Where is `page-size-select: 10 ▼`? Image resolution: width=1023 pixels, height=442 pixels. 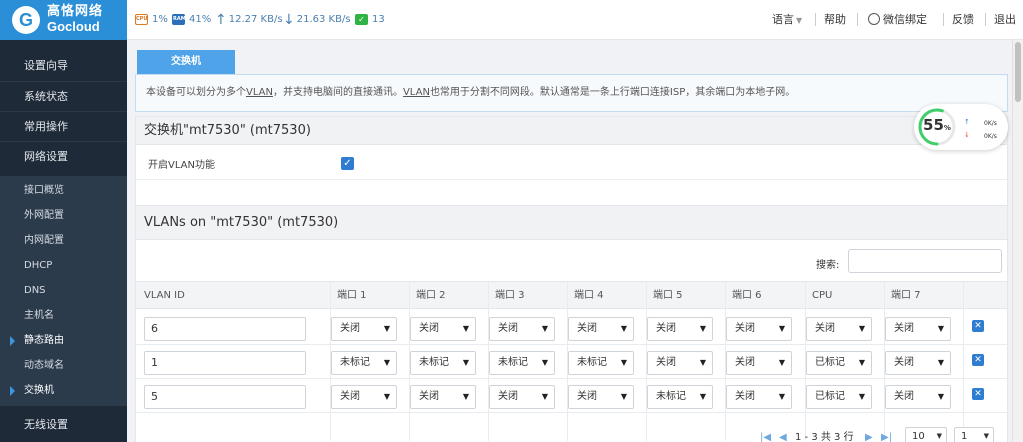 page-size-select: 10 ▼ is located at coordinates (926, 434).